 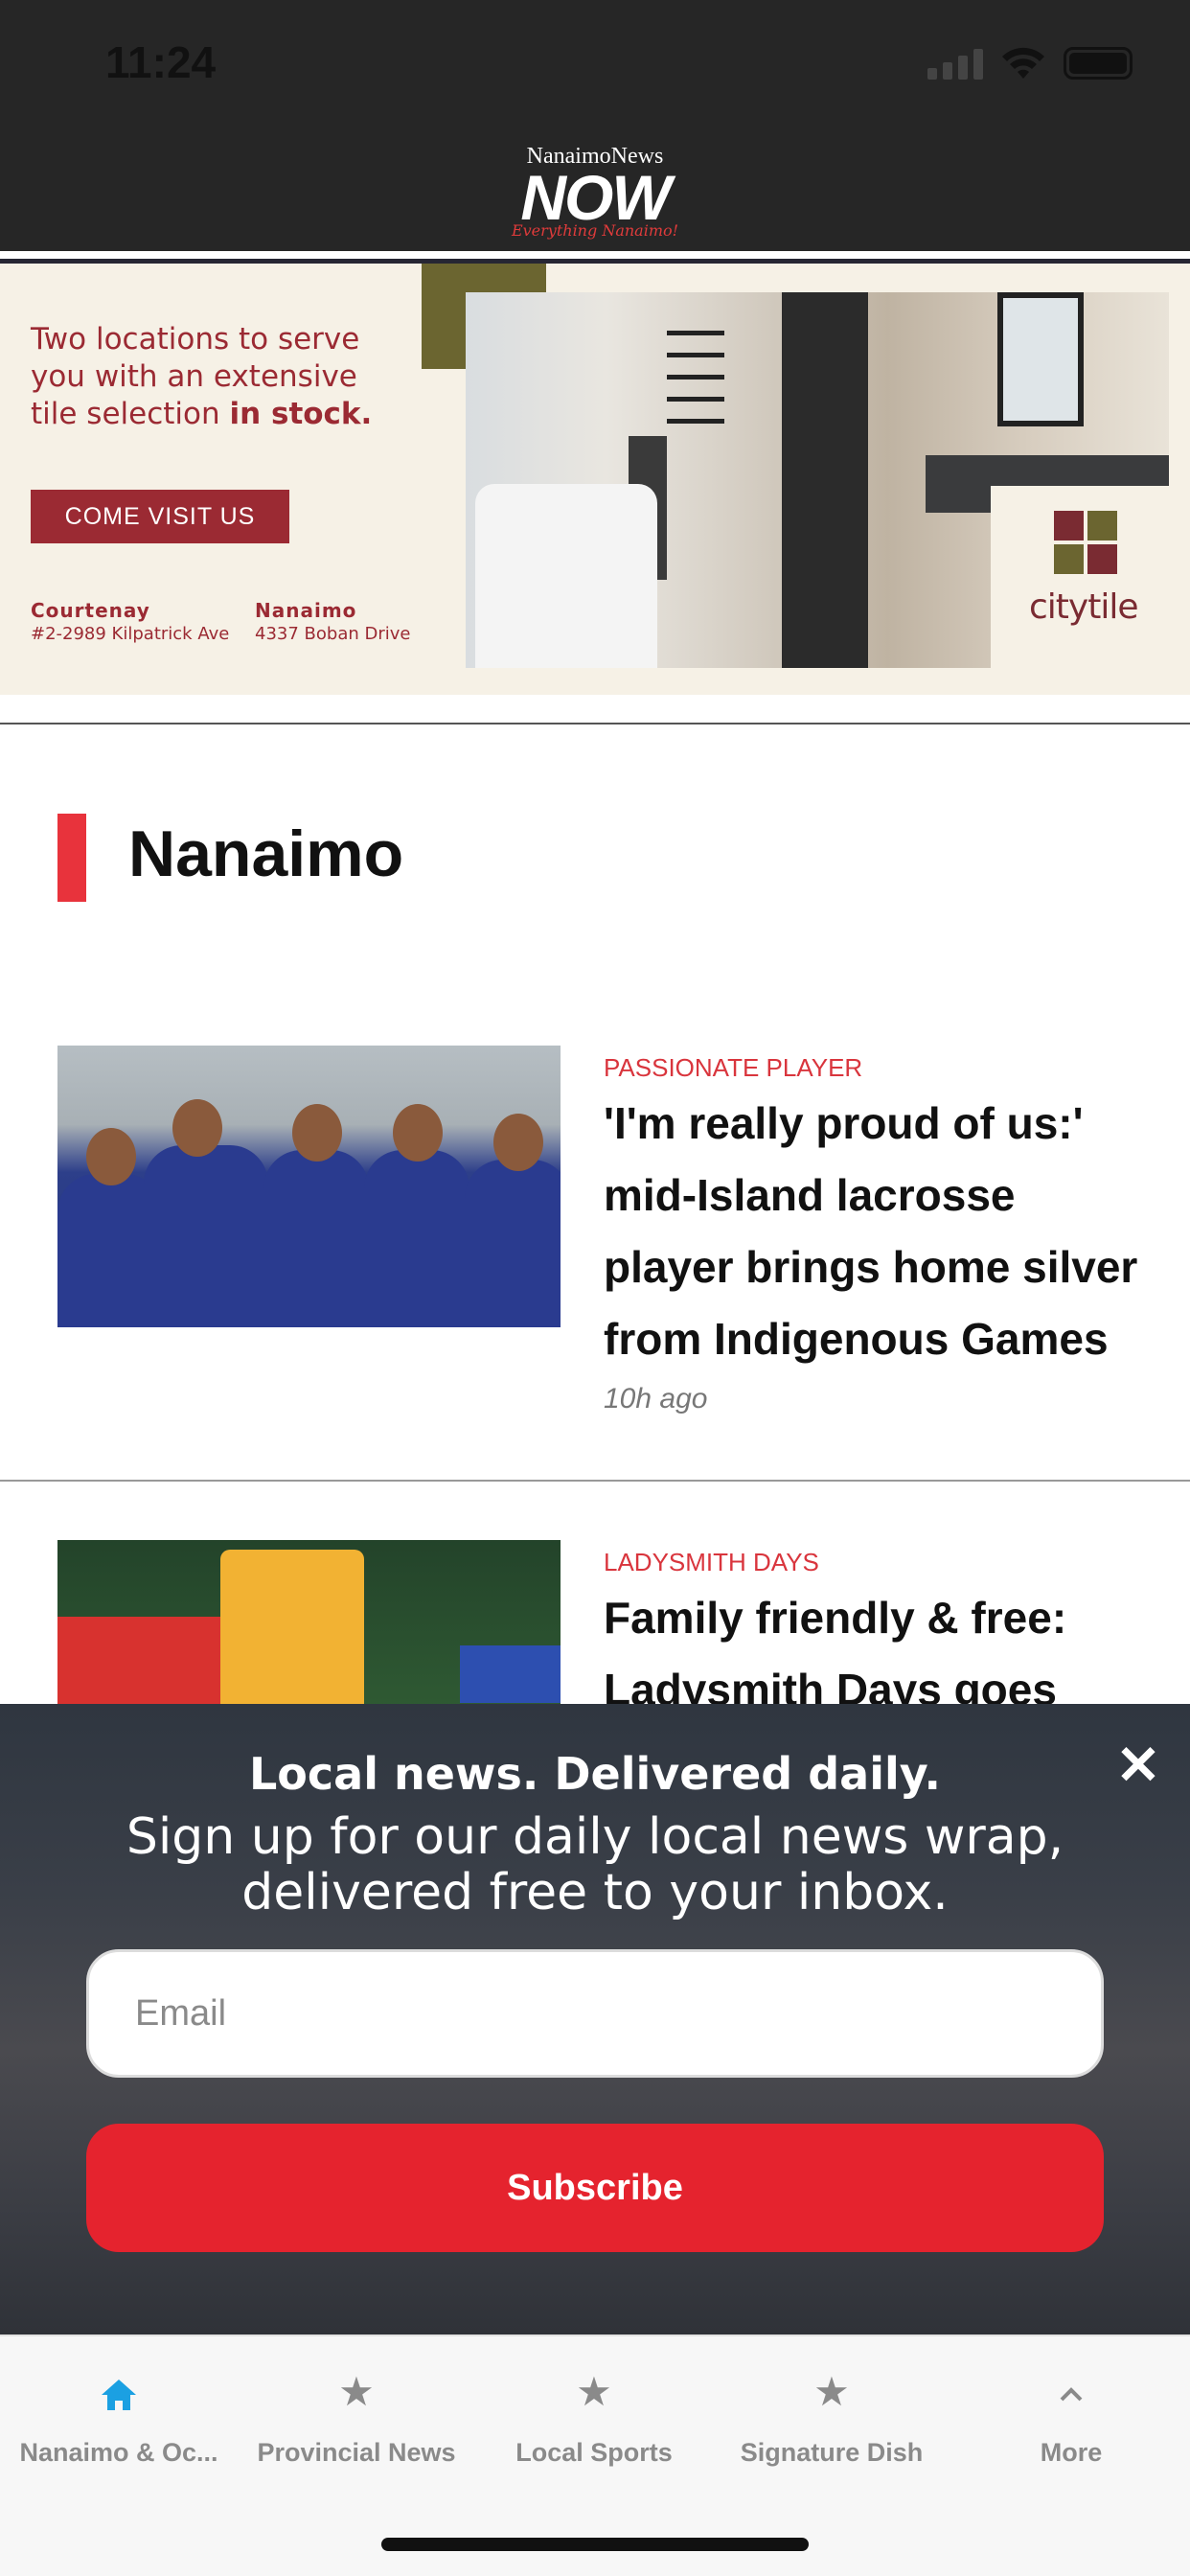 I want to click on wifi-icon, so click(x=1023, y=63).